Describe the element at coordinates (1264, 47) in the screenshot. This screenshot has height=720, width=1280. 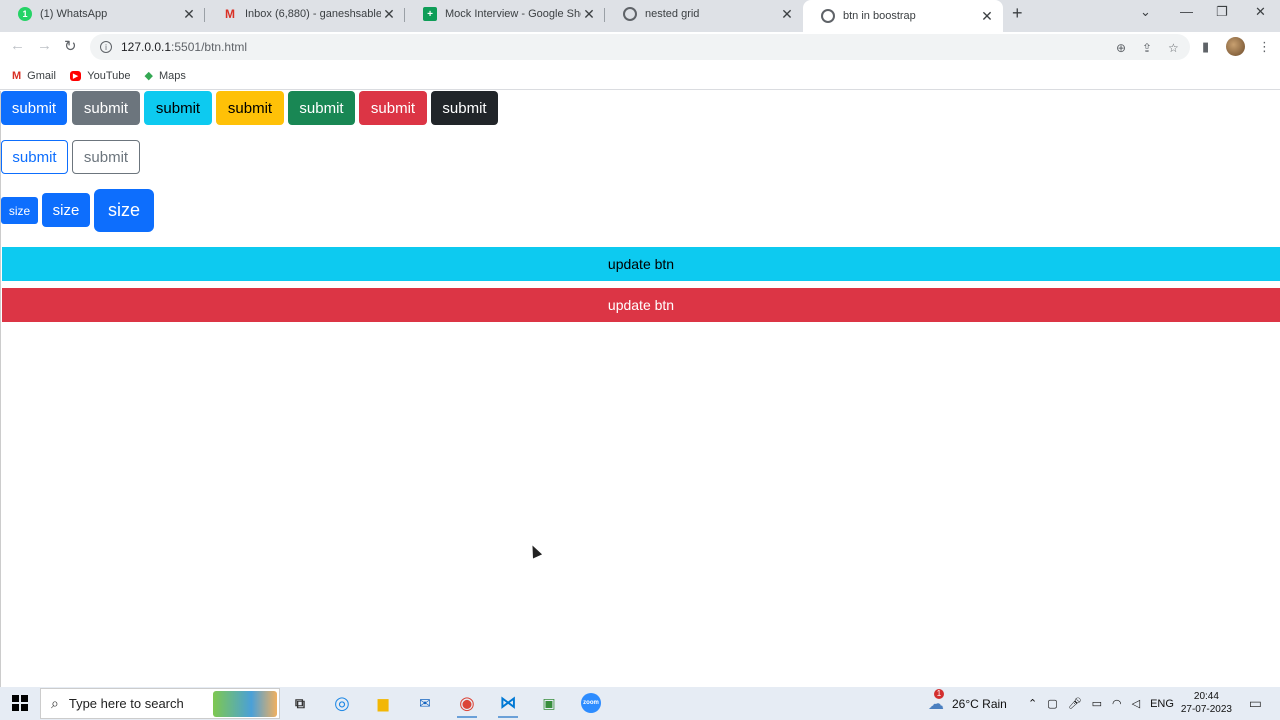
I see `menu-icon: ⋮` at that location.